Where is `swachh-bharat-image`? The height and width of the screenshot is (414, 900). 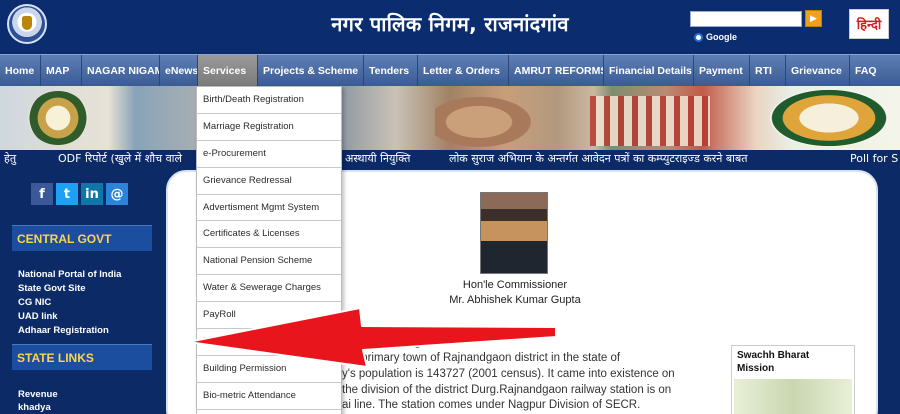
swachh-bharat-image is located at coordinates (793, 396).